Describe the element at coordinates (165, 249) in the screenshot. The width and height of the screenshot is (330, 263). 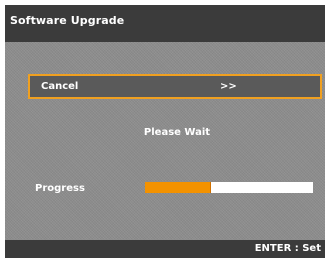
I see `footer-bar: ENTER : Set` at that location.